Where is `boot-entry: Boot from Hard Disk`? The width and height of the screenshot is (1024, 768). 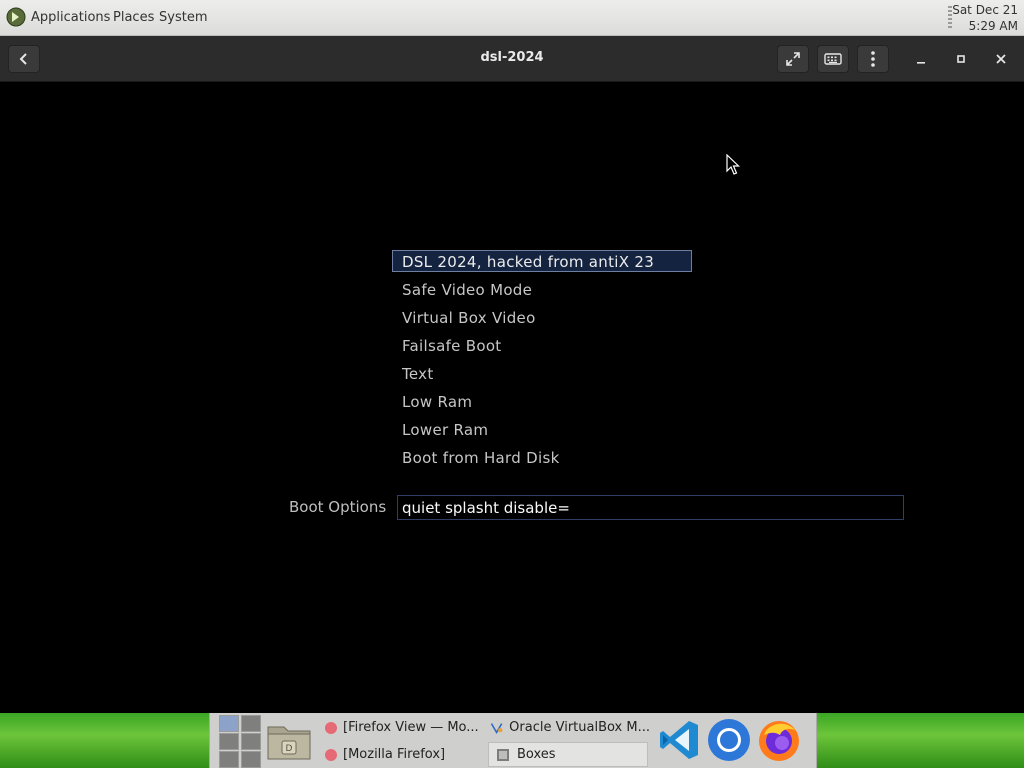
boot-entry: Boot from Hard Disk is located at coordinates (481, 458).